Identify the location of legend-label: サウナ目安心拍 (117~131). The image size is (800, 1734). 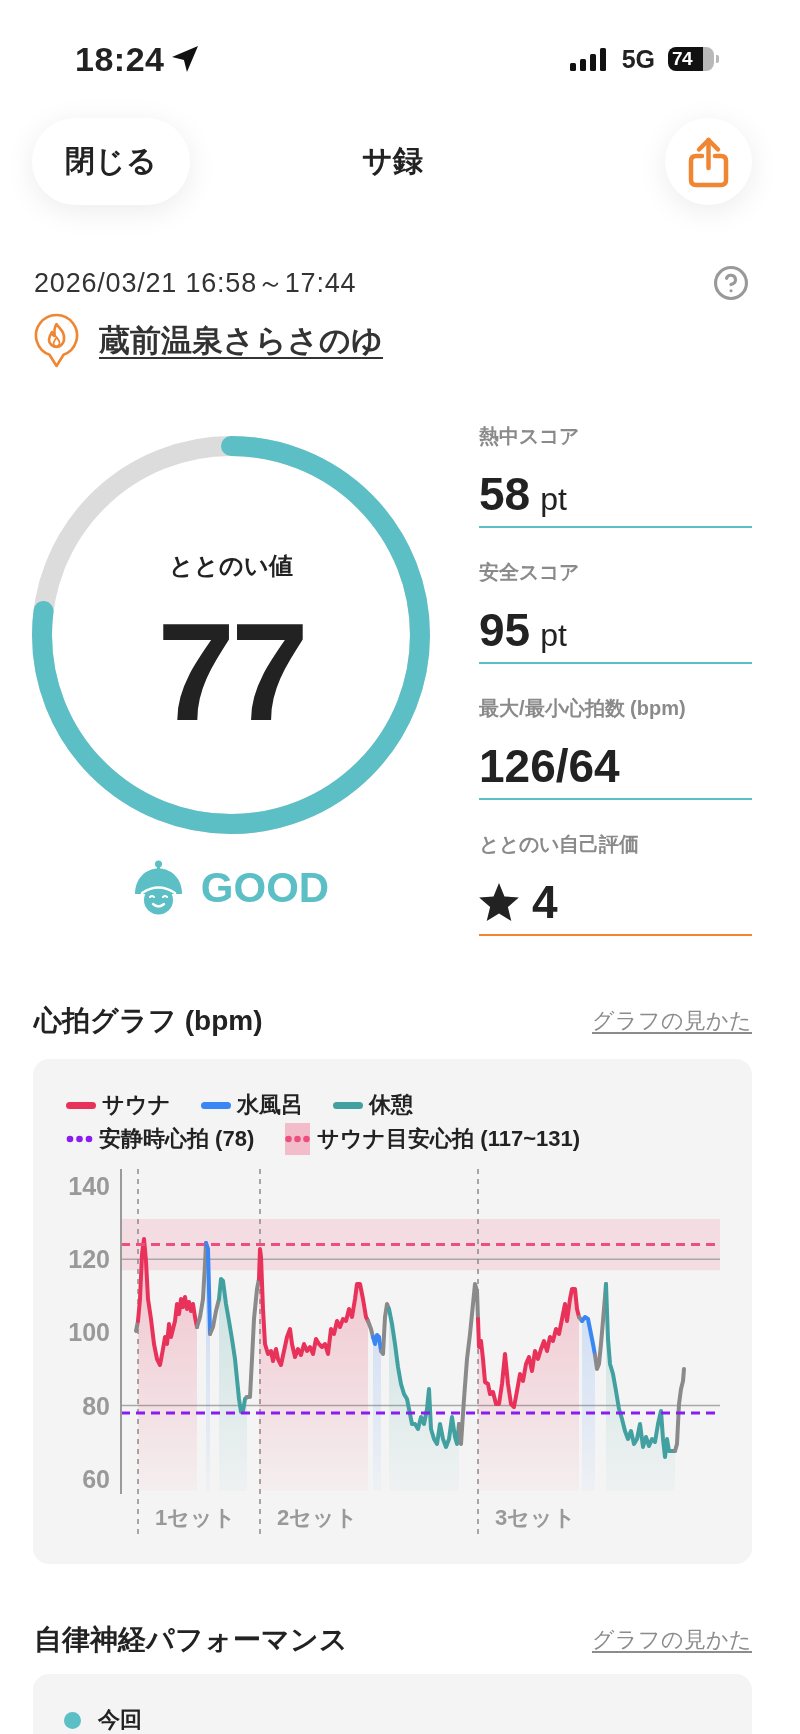
(449, 1139).